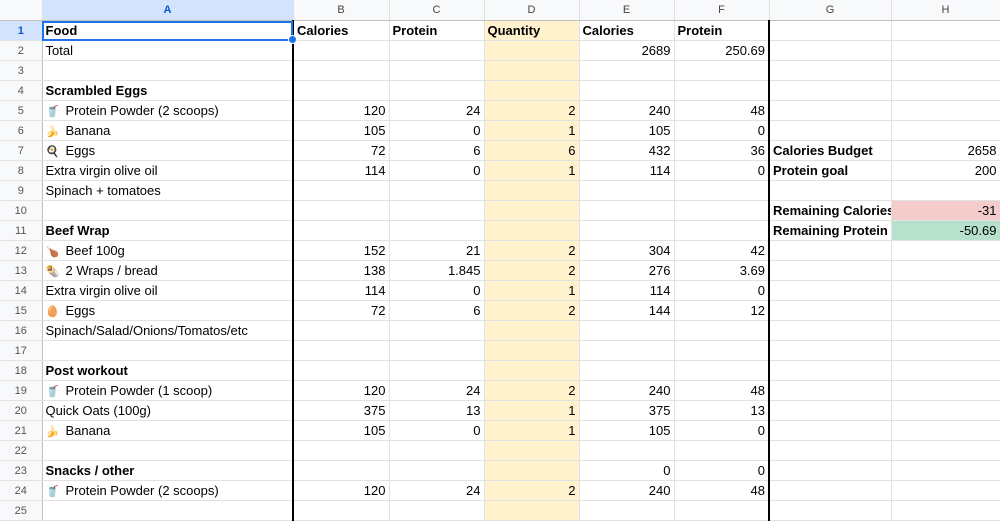 This screenshot has width=1000, height=521. Describe the element at coordinates (627, 150) in the screenshot. I see `cell-e: 432` at that location.